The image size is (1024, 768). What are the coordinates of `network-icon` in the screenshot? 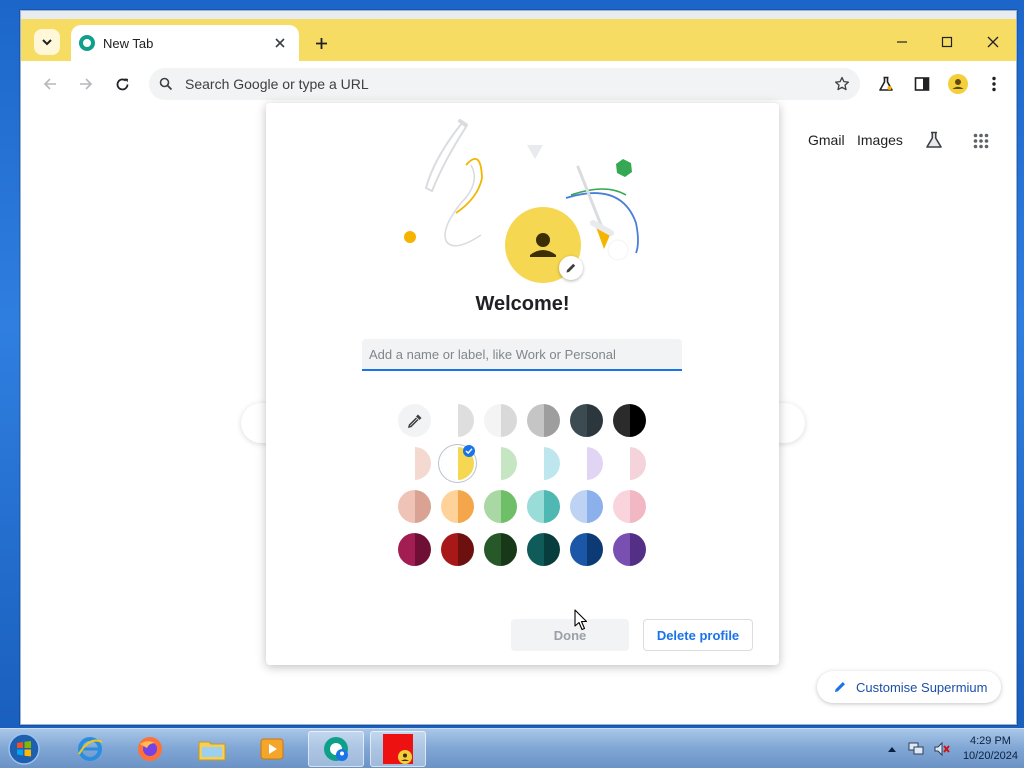 It's located at (916, 749).